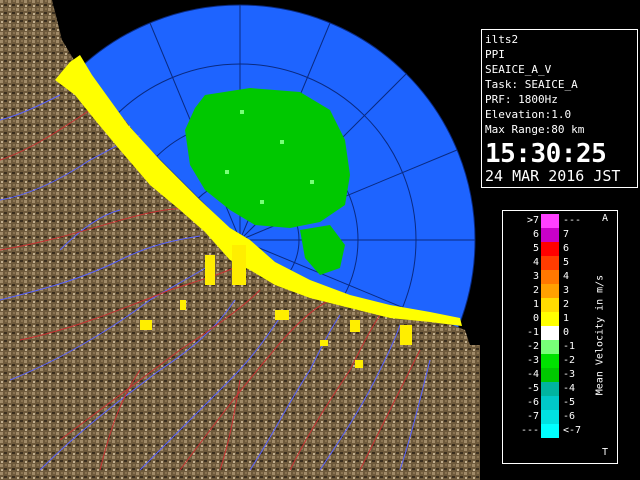  What do you see at coordinates (605, 218) in the screenshot?
I see `legend-top-marker: A` at bounding box center [605, 218].